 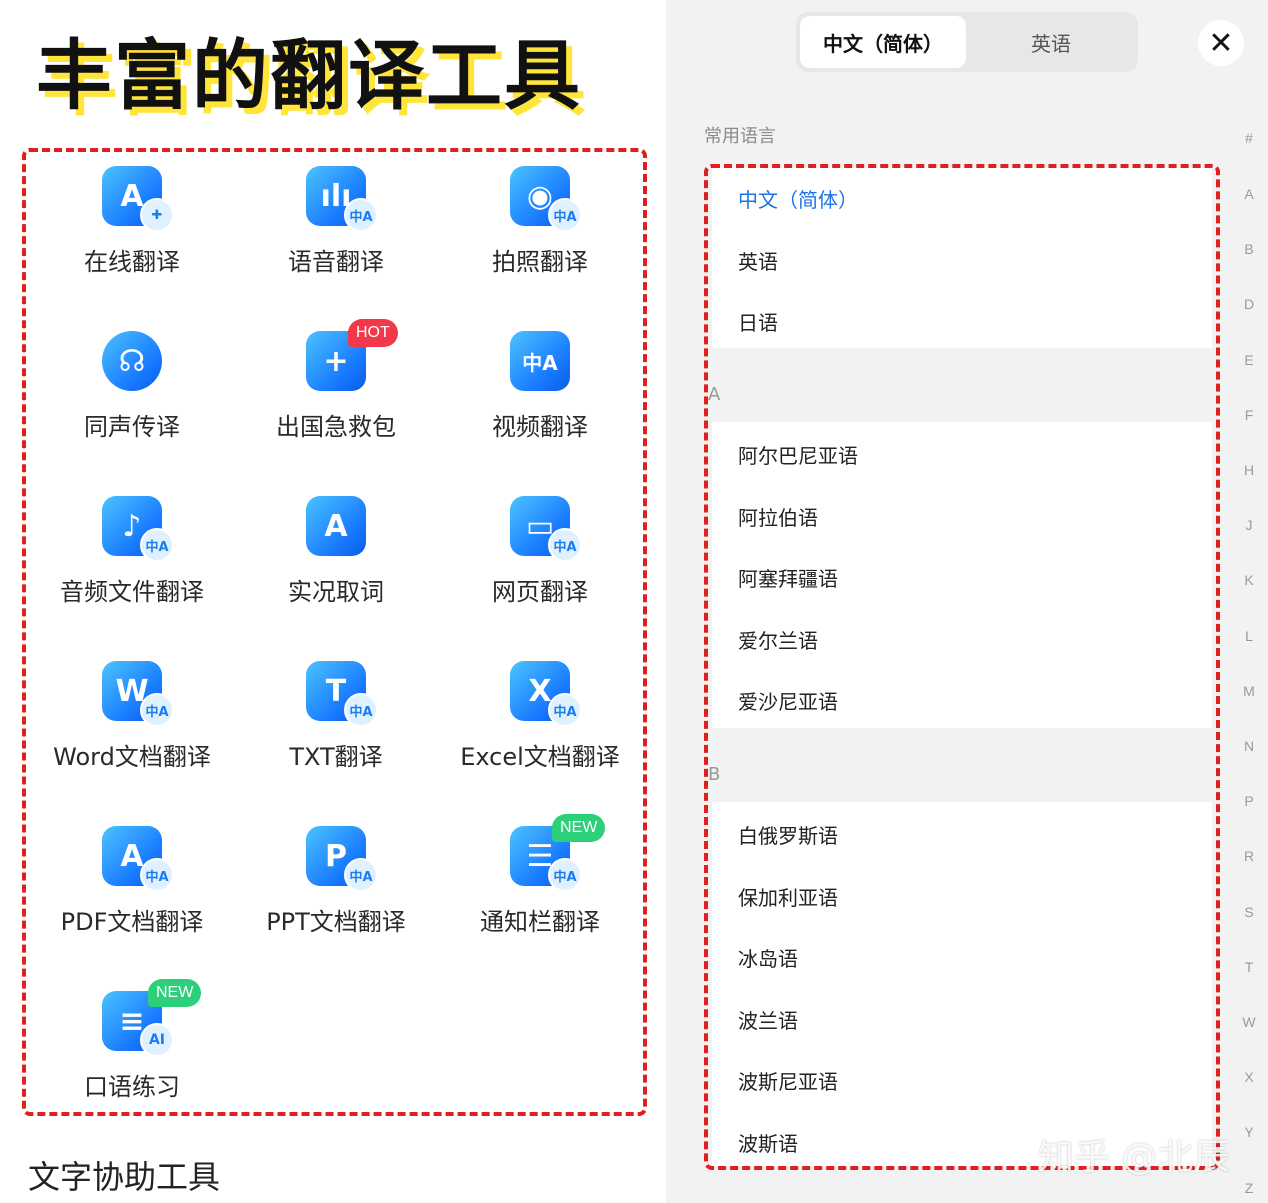 I want to click on camera-icon: ◉ 中A, so click(x=546, y=199).